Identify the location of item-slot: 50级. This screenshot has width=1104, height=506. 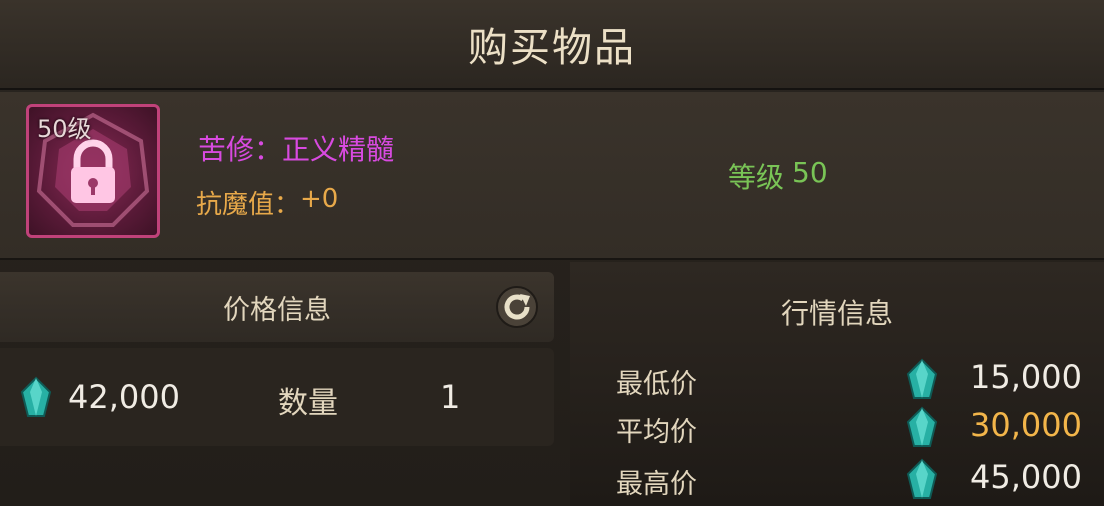
(93, 171).